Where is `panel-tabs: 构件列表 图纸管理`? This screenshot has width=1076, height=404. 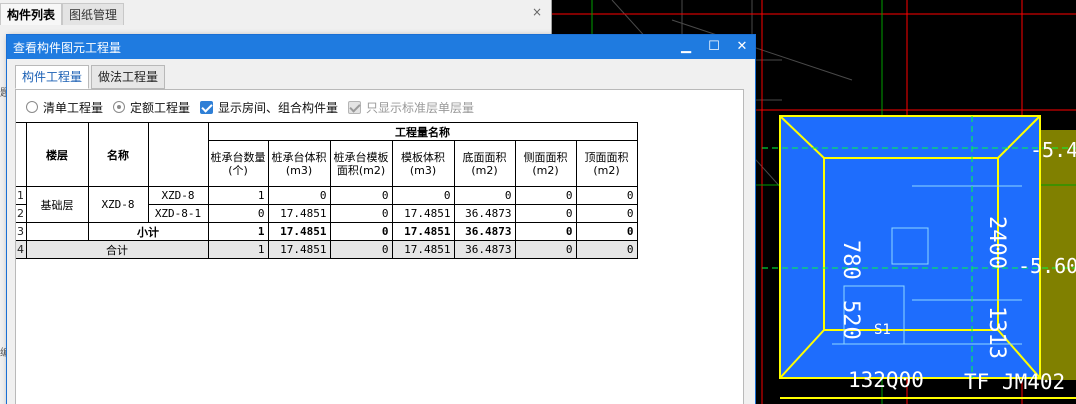
panel-tabs: 构件列表 图纸管理 is located at coordinates (62, 14).